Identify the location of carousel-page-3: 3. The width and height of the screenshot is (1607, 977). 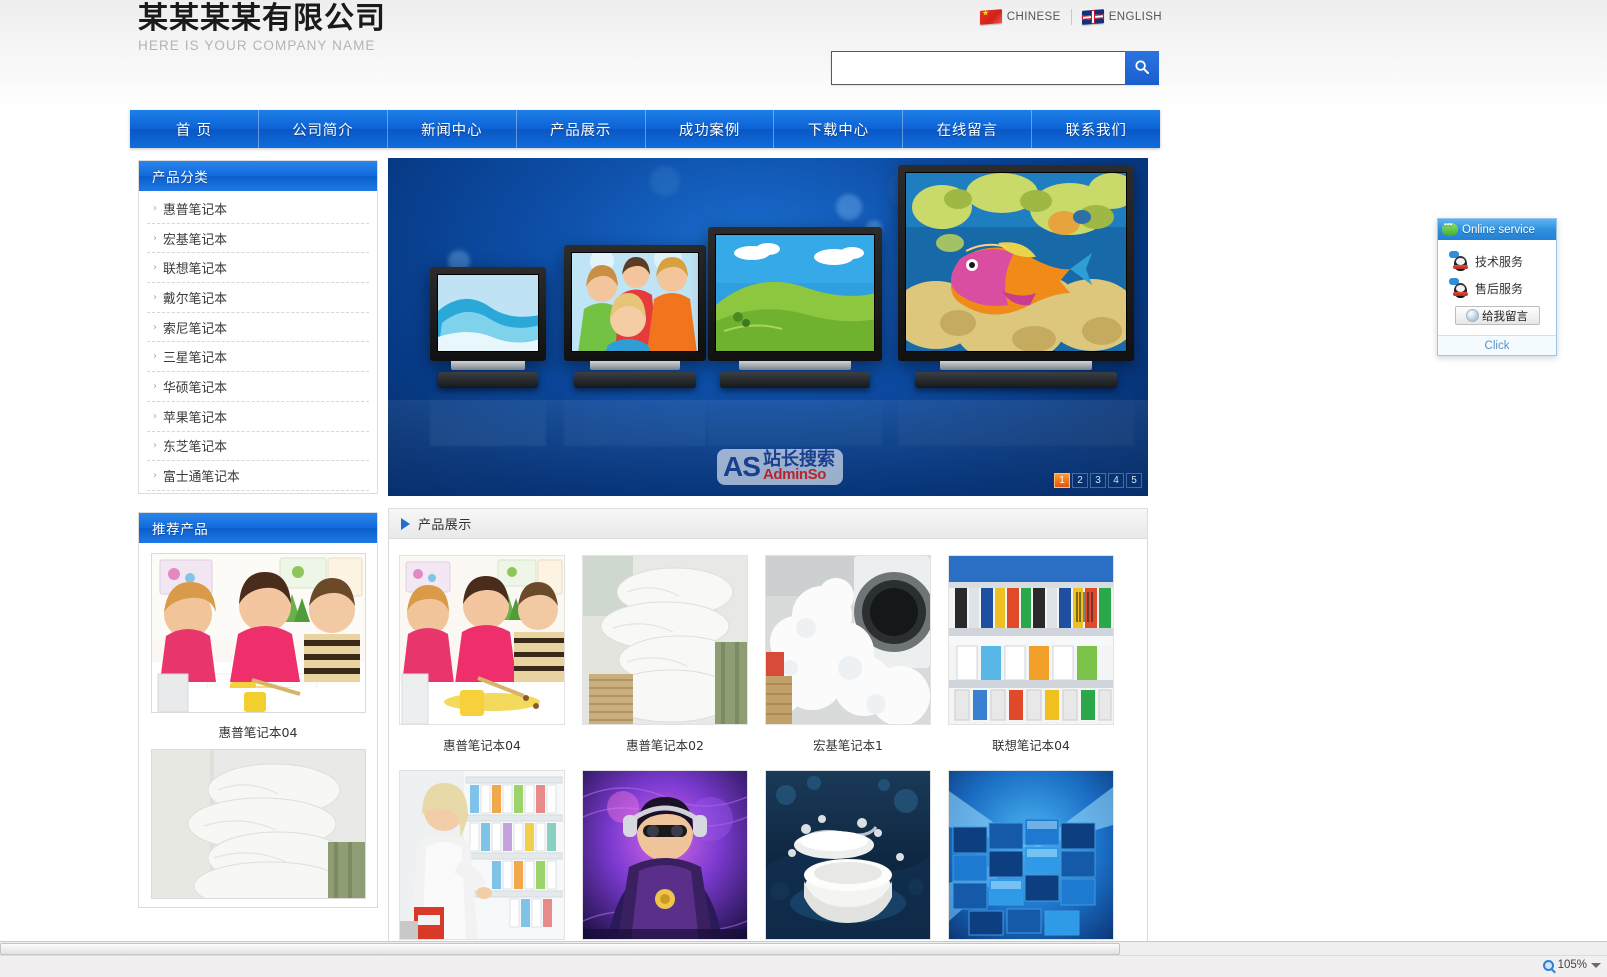
(1098, 480).